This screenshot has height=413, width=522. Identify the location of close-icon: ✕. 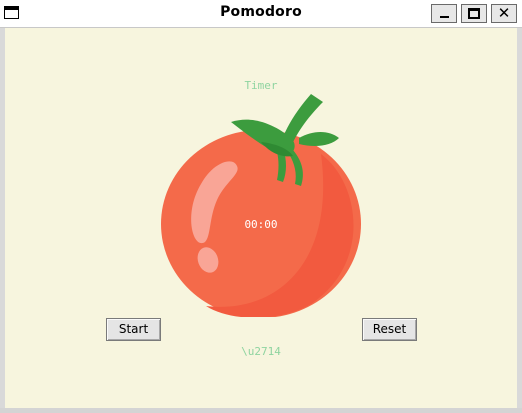
(504, 13).